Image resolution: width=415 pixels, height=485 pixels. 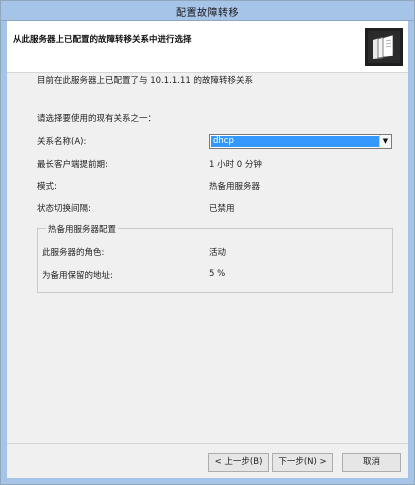 I want to click on hot-standby-legend: 热备用服务器配置, so click(x=82, y=229).